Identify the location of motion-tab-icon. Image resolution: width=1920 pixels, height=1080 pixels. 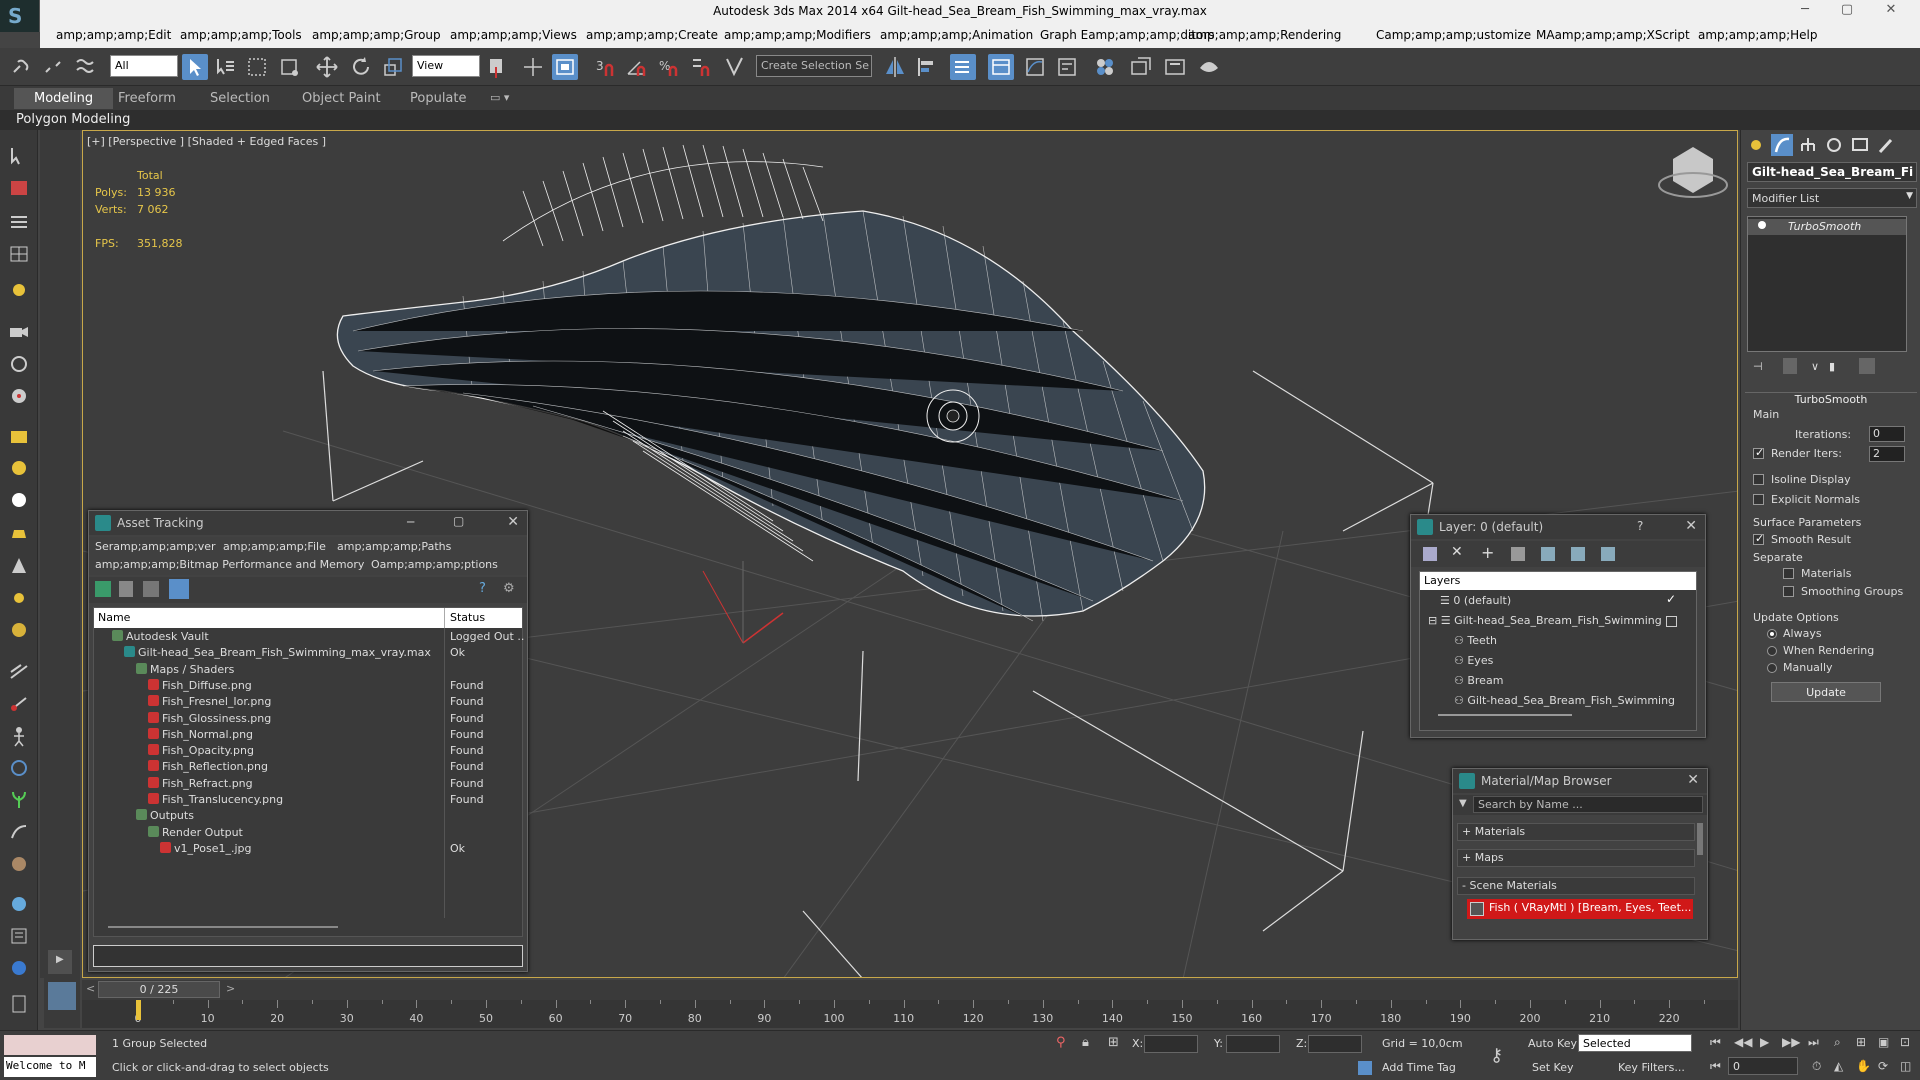
(1834, 145).